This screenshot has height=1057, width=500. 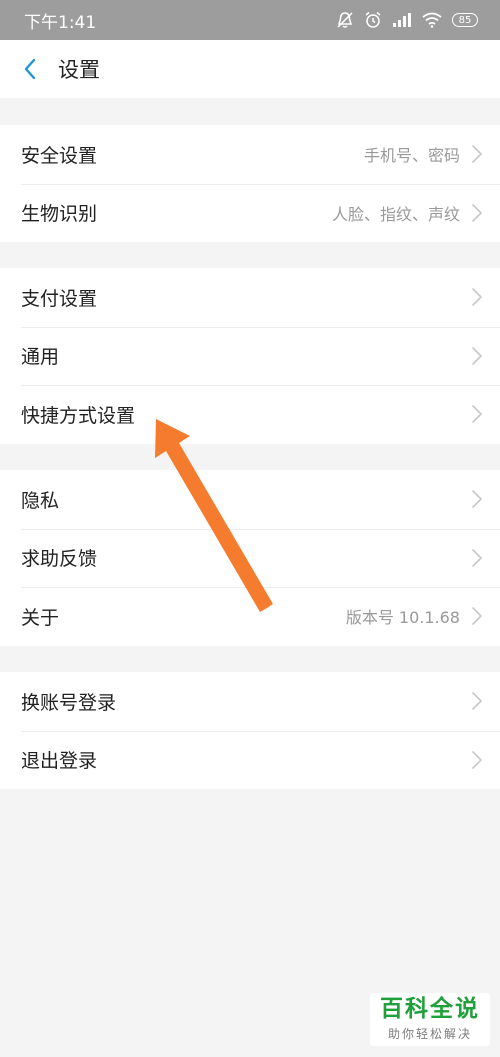 I want to click on status-time: 下午1:41, so click(x=60, y=22).